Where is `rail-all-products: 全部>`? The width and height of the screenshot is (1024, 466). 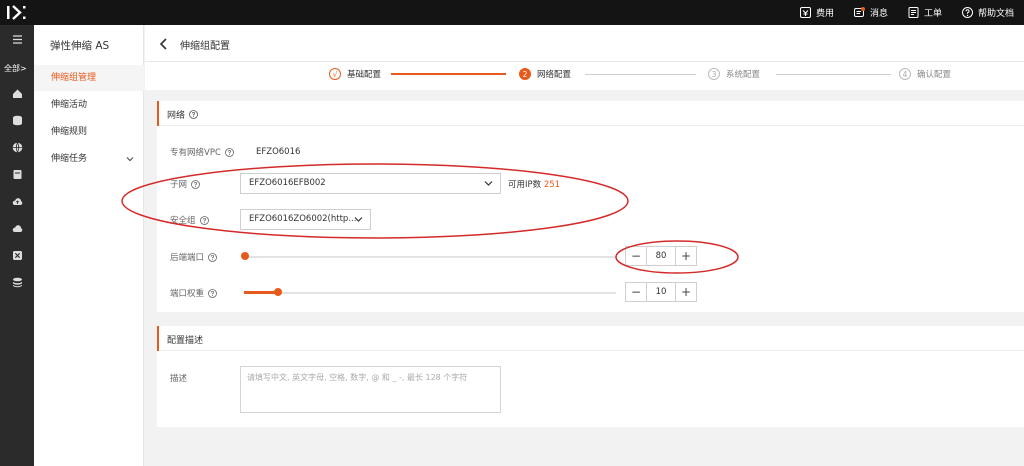
rail-all-products: 全部> is located at coordinates (15, 68).